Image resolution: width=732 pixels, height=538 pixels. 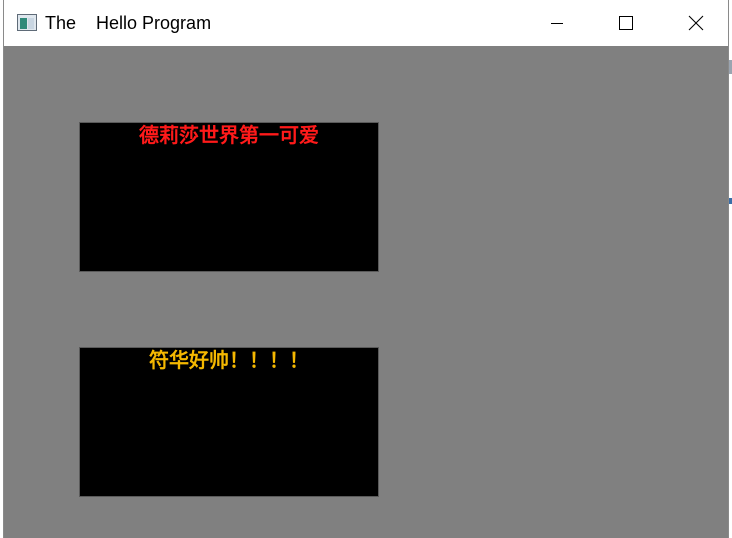 I want to click on panel-2-text: 符华好帅！！！！, so click(x=229, y=360).